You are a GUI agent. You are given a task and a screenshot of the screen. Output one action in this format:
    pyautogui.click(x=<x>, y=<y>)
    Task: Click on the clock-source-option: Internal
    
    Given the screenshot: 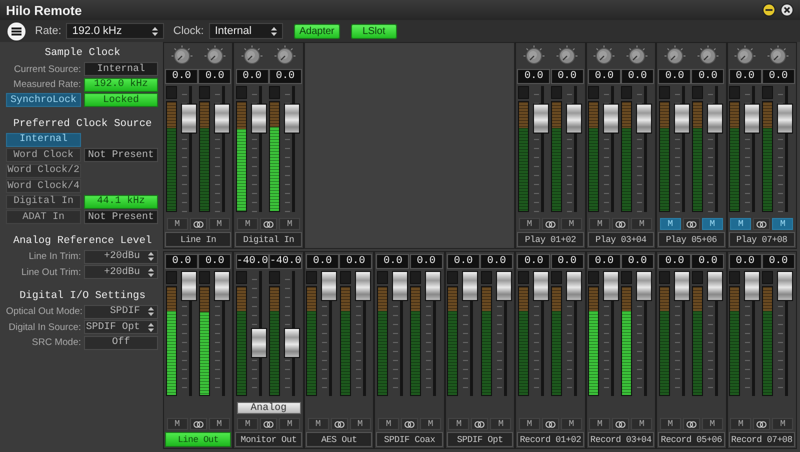 What is the action you would take?
    pyautogui.click(x=43, y=139)
    